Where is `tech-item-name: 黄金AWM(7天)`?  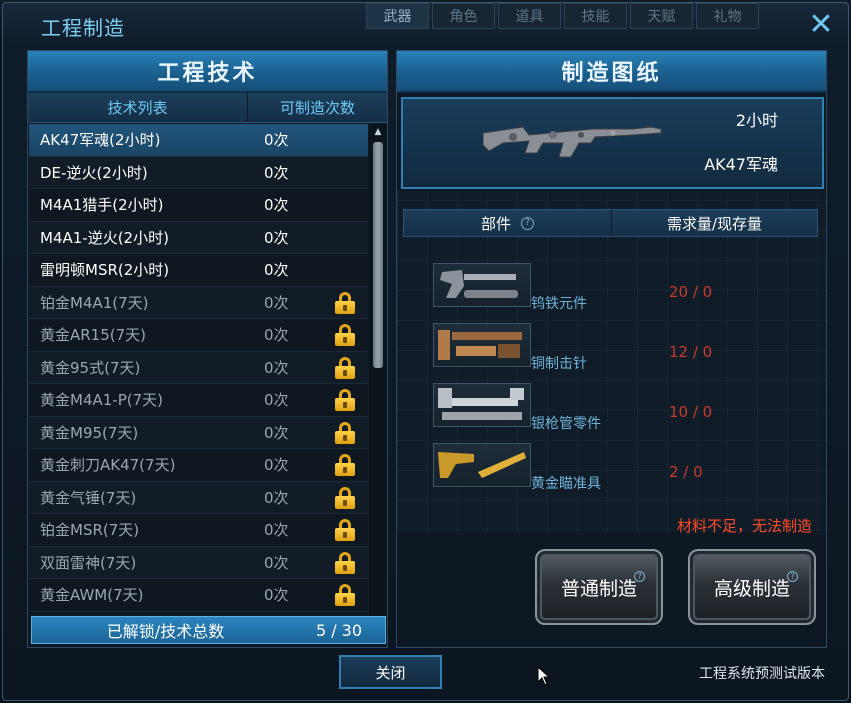 tech-item-name: 黄金AWM(7天) is located at coordinates (92, 595).